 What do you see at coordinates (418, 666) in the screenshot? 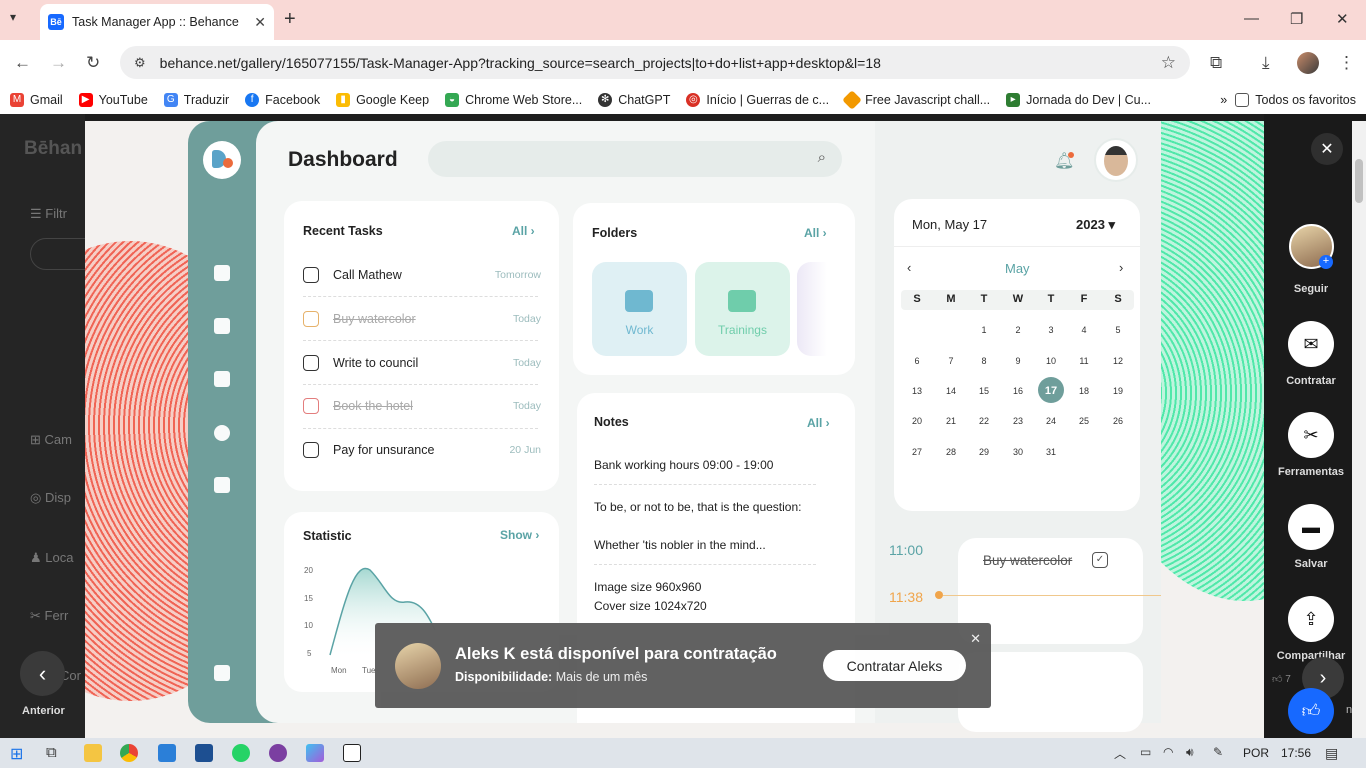
I see `designer-avatar` at bounding box center [418, 666].